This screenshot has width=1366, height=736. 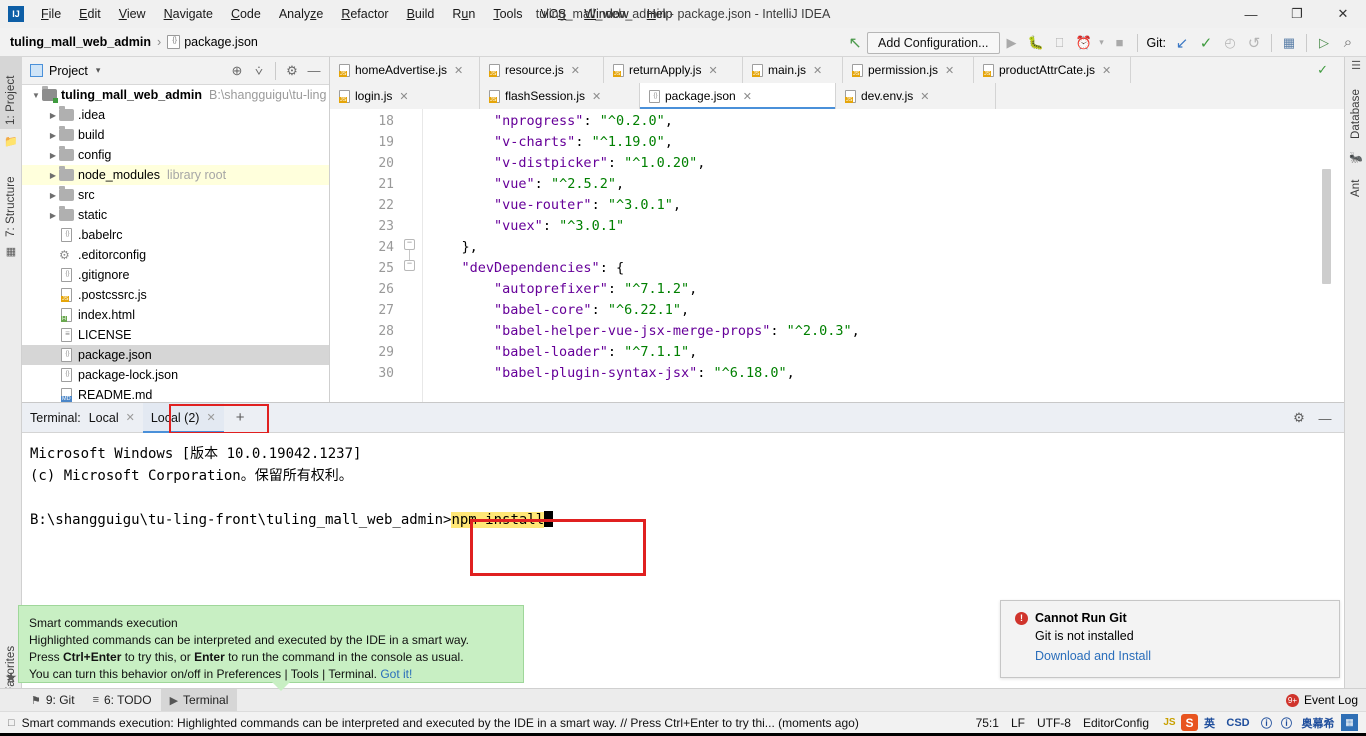 What do you see at coordinates (1230, 43) in the screenshot?
I see `history-icon: ◴` at bounding box center [1230, 43].